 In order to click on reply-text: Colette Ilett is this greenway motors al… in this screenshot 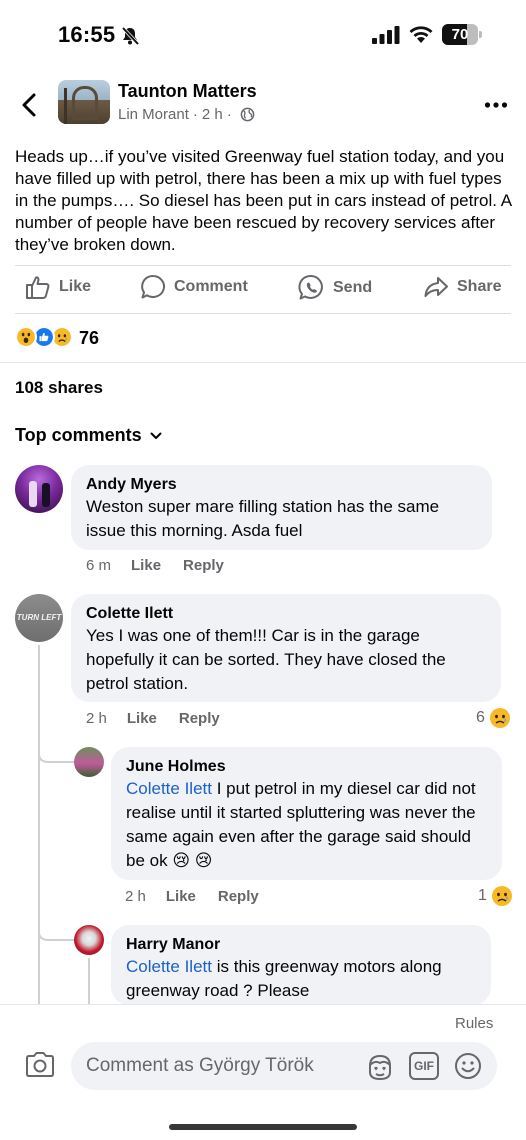, I will do `click(301, 979)`.